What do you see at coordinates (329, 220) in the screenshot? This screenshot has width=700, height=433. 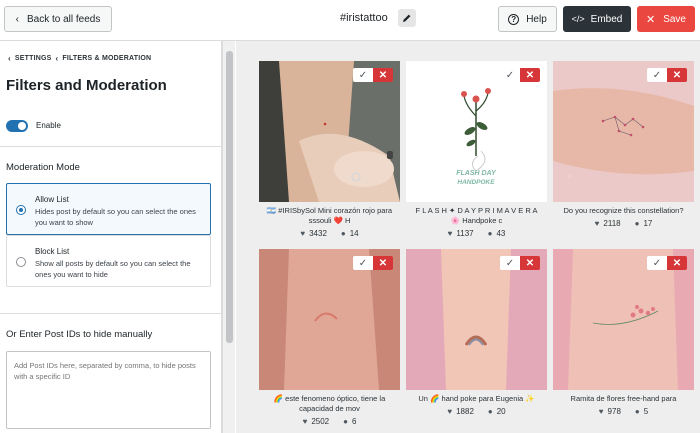 I see `caption-line: sssouli ❤️ H` at bounding box center [329, 220].